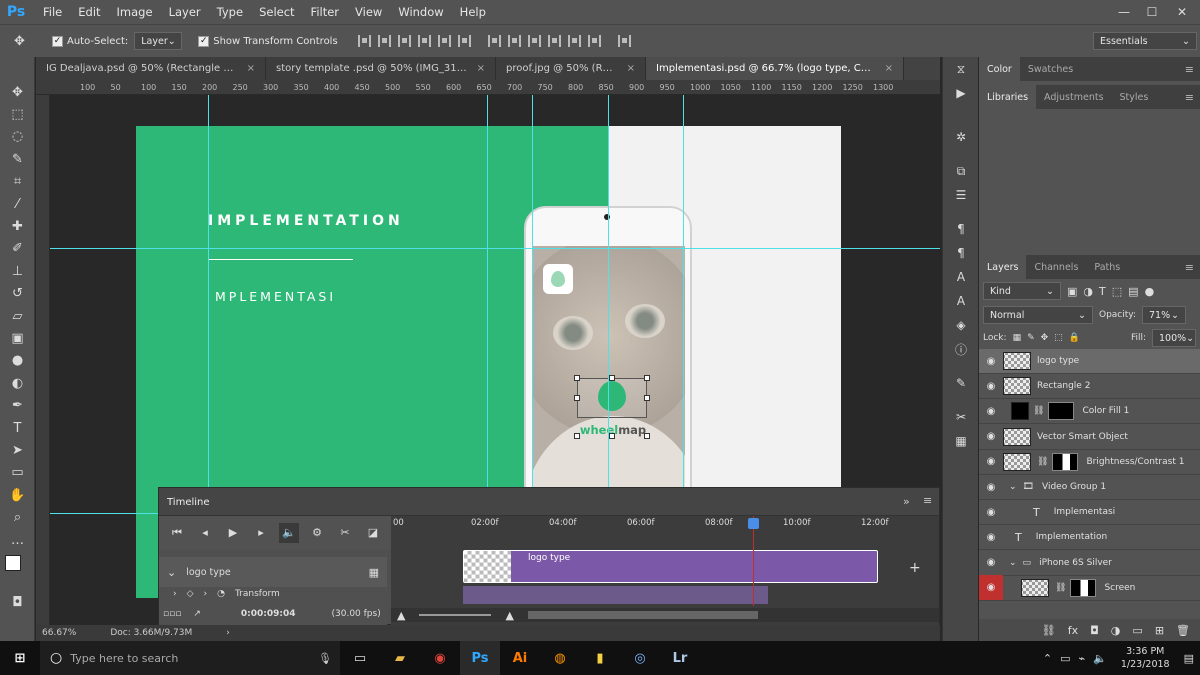  What do you see at coordinates (17, 383) in the screenshot?
I see `dodge-tool-icon: ◐` at bounding box center [17, 383].